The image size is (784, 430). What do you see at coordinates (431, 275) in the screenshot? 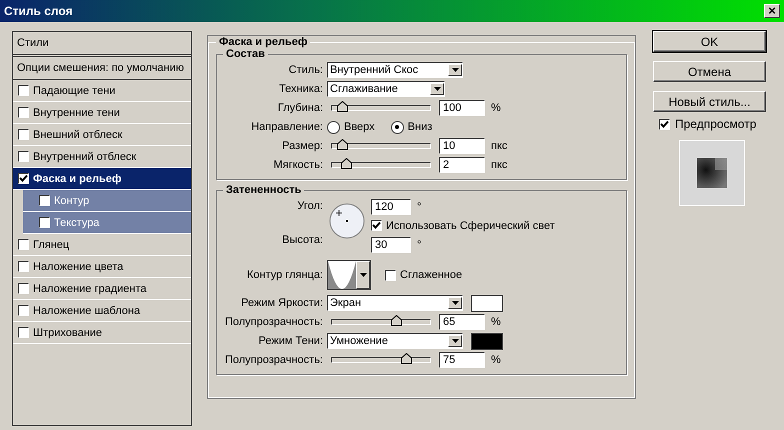
I see `checkbox-label: Сглаженное` at bounding box center [431, 275].